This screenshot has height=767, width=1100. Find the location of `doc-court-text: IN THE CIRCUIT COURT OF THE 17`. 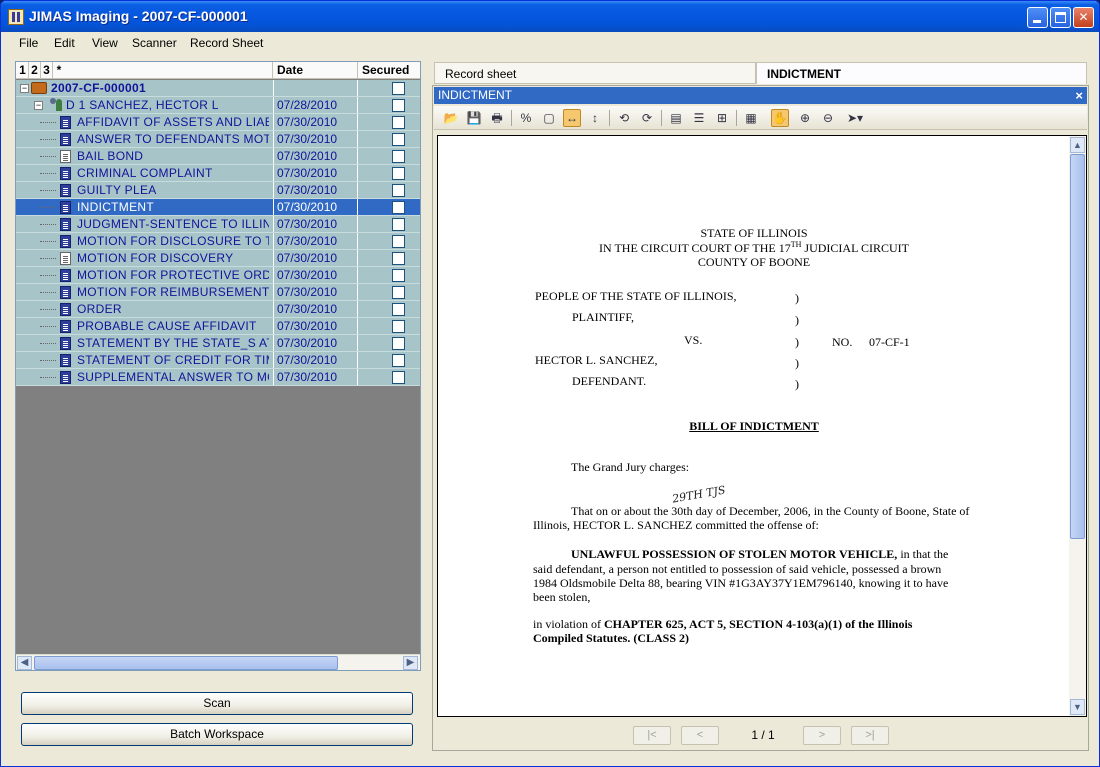

doc-court-text: IN THE CIRCUIT COURT OF THE 17 is located at coordinates (695, 248).